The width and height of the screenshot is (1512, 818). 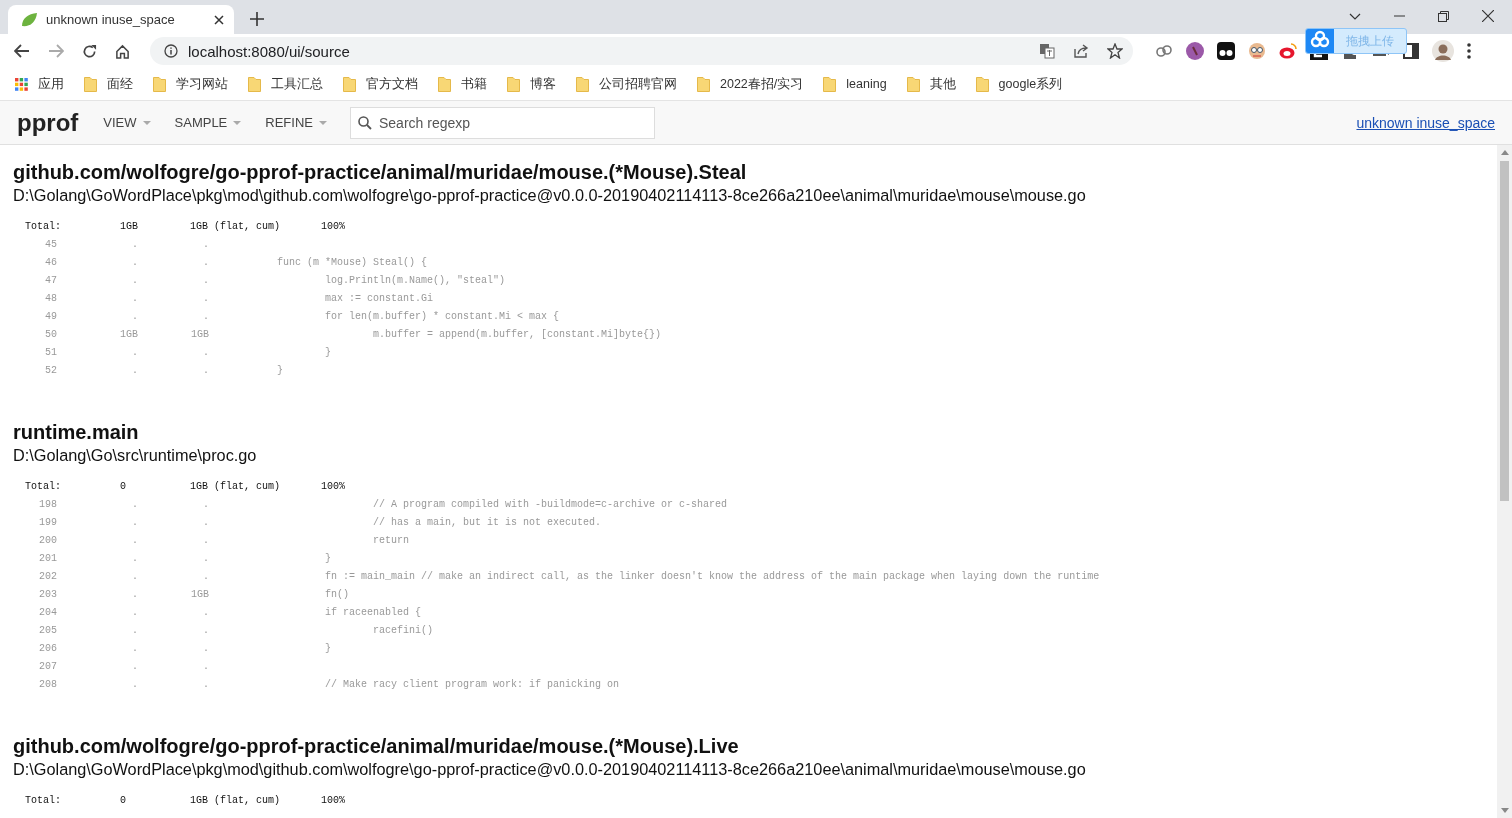 I want to click on line-number: 51, so click(x=50, y=353).